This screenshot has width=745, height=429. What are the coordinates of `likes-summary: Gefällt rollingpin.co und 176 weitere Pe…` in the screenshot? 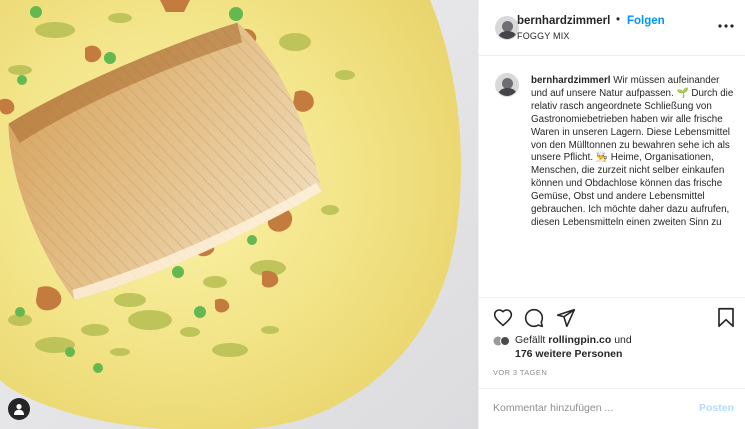 It's located at (573, 347).